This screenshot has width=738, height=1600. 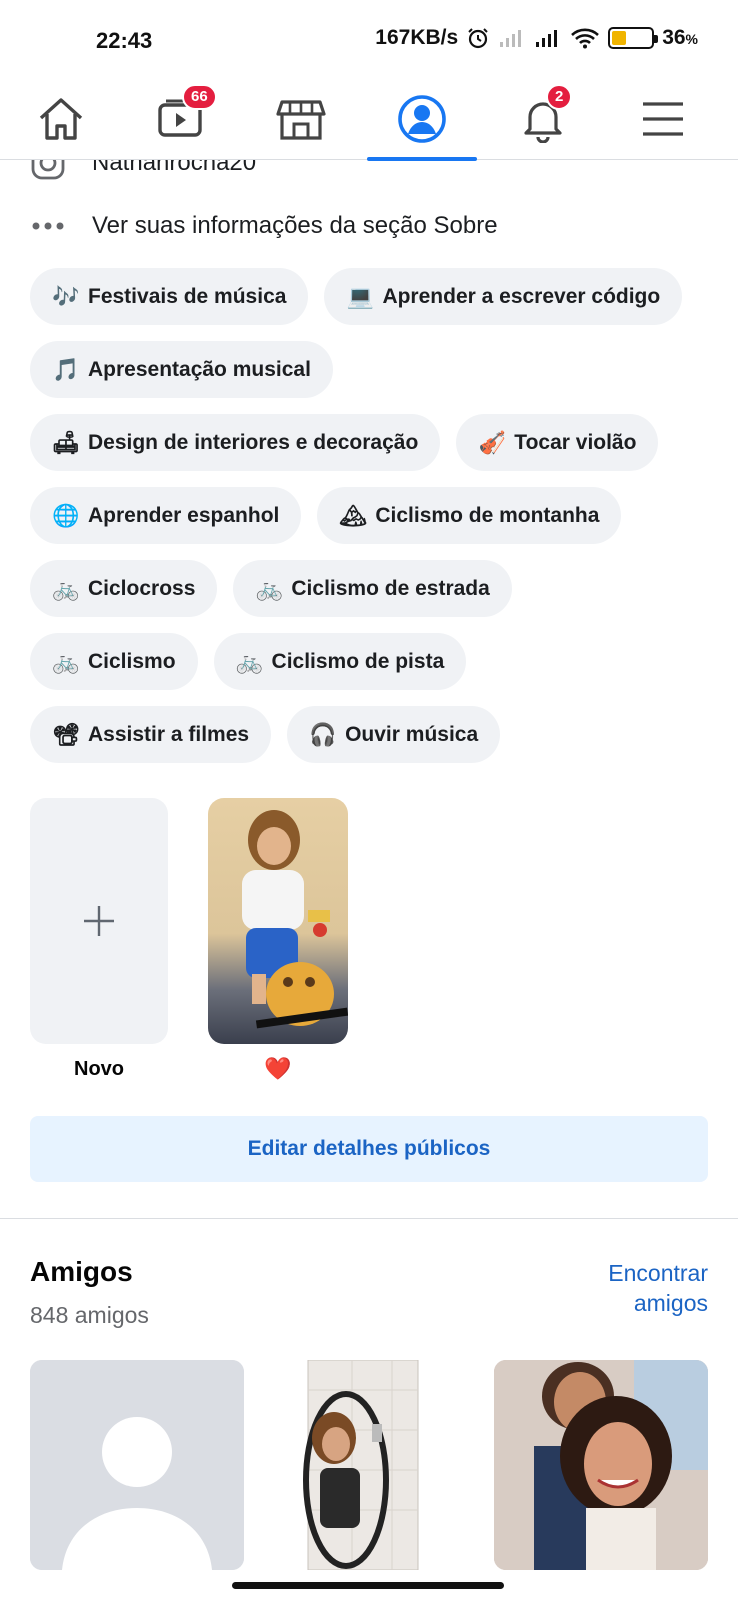 What do you see at coordinates (369, 39) in the screenshot?
I see `status-bar: 22:43 167KB/s 36%` at bounding box center [369, 39].